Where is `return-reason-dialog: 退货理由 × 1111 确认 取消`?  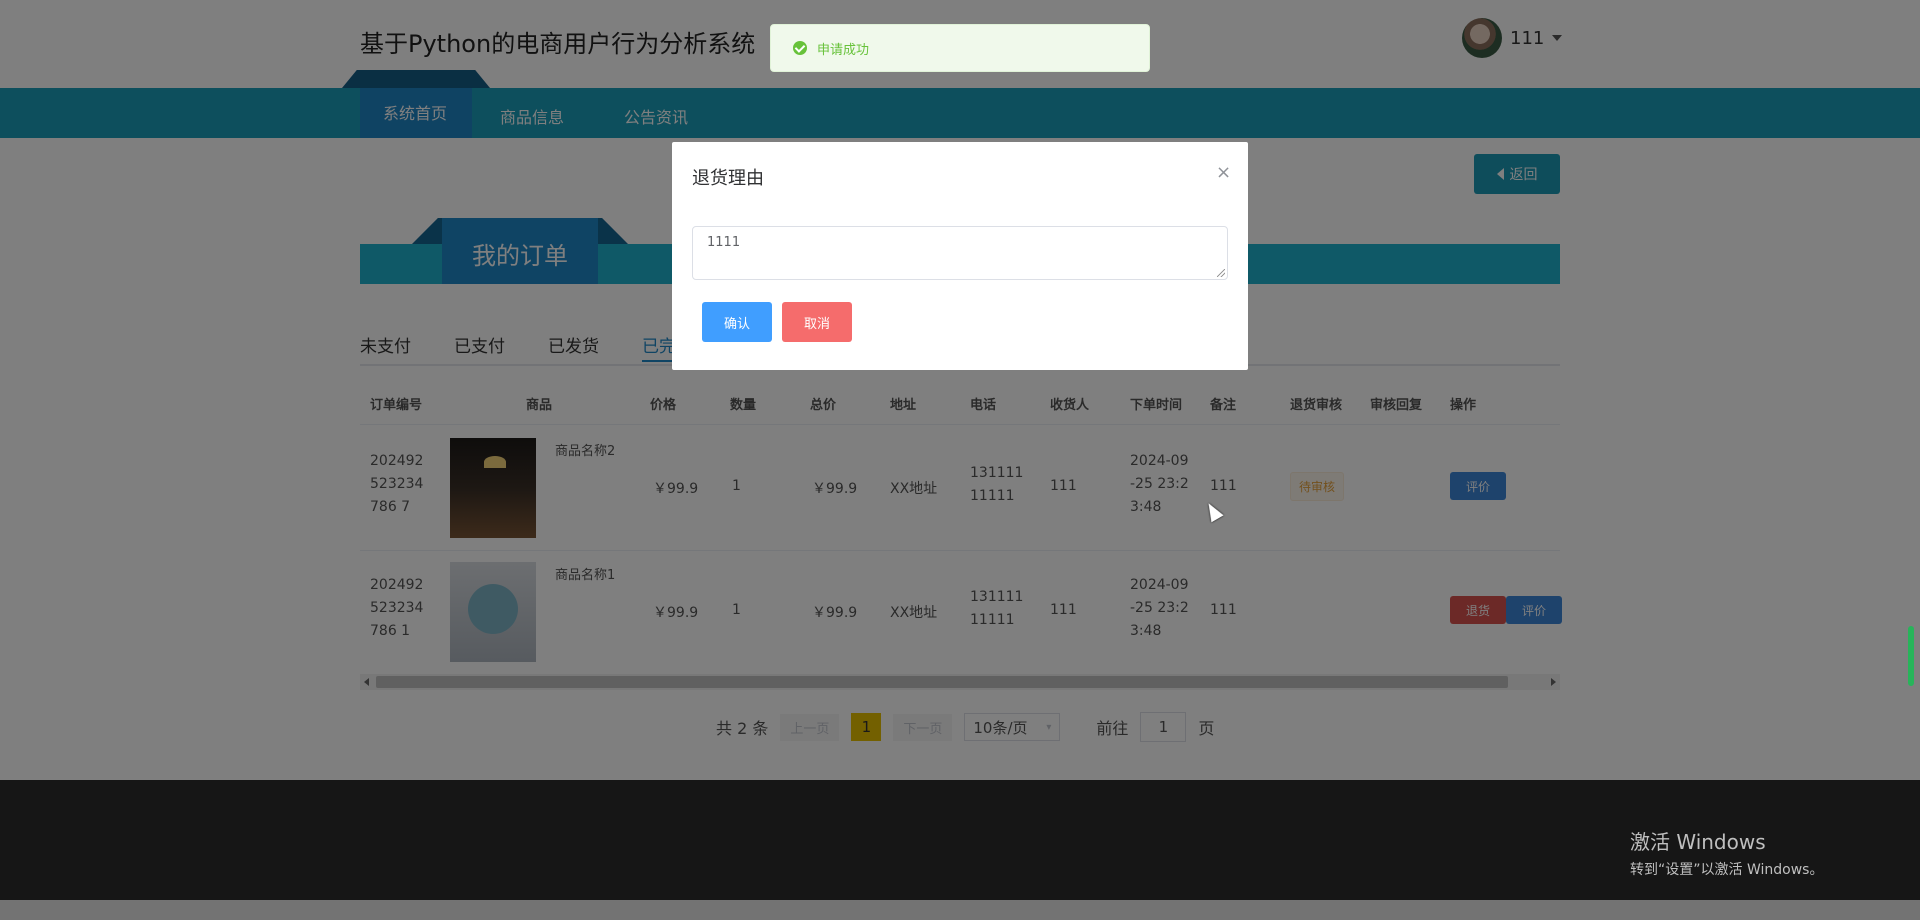
return-reason-dialog: 退货理由 × 1111 确认 取消 is located at coordinates (960, 256).